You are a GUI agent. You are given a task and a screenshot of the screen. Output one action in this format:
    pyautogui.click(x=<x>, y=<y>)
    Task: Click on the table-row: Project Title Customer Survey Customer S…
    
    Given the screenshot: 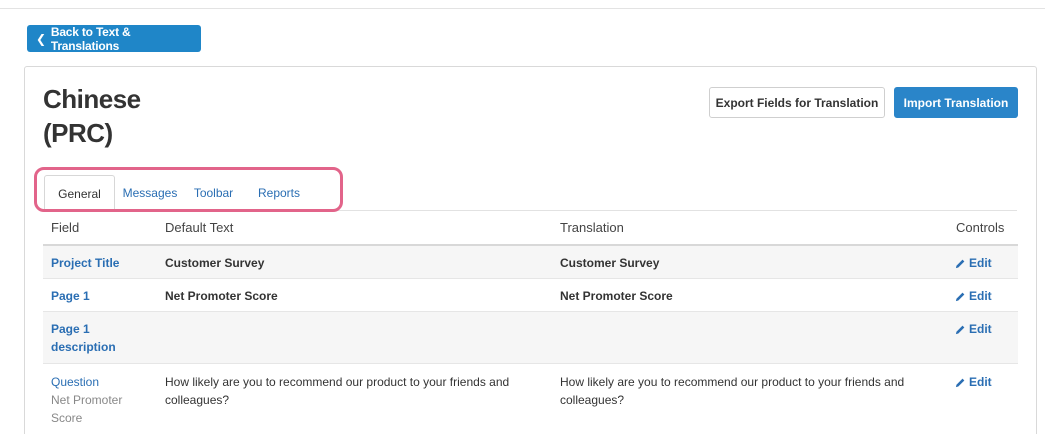 What is the action you would take?
    pyautogui.click(x=530, y=262)
    